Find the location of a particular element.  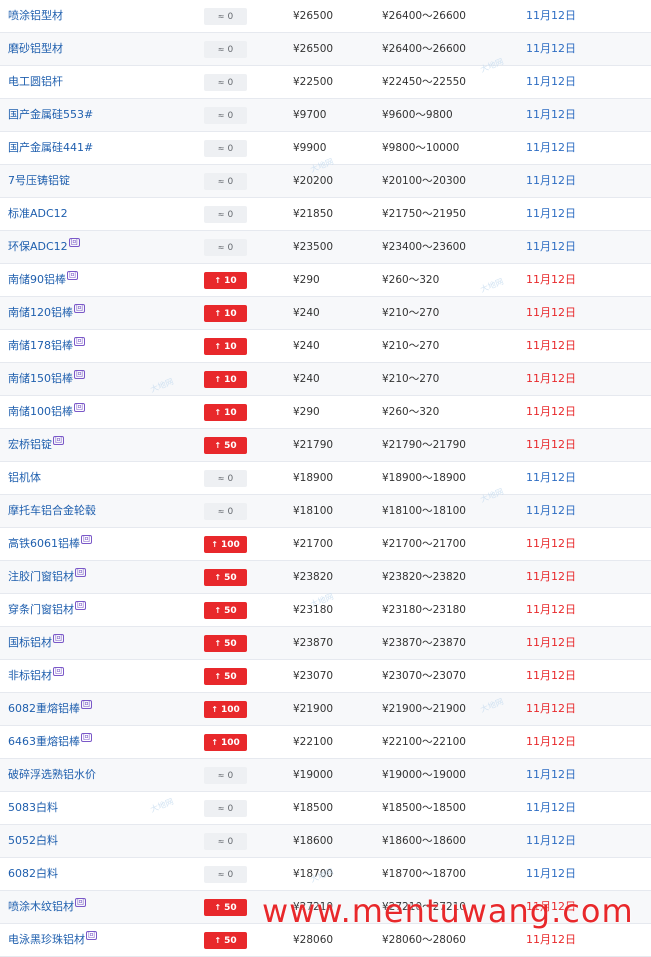

avg-price: ¥18500 is located at coordinates (313, 808).